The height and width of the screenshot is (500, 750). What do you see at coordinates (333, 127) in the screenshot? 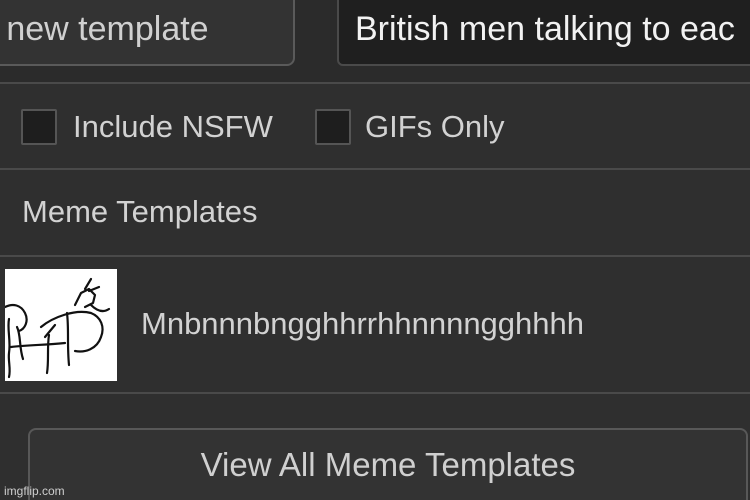
I see `gifs-only-checkbox` at bounding box center [333, 127].